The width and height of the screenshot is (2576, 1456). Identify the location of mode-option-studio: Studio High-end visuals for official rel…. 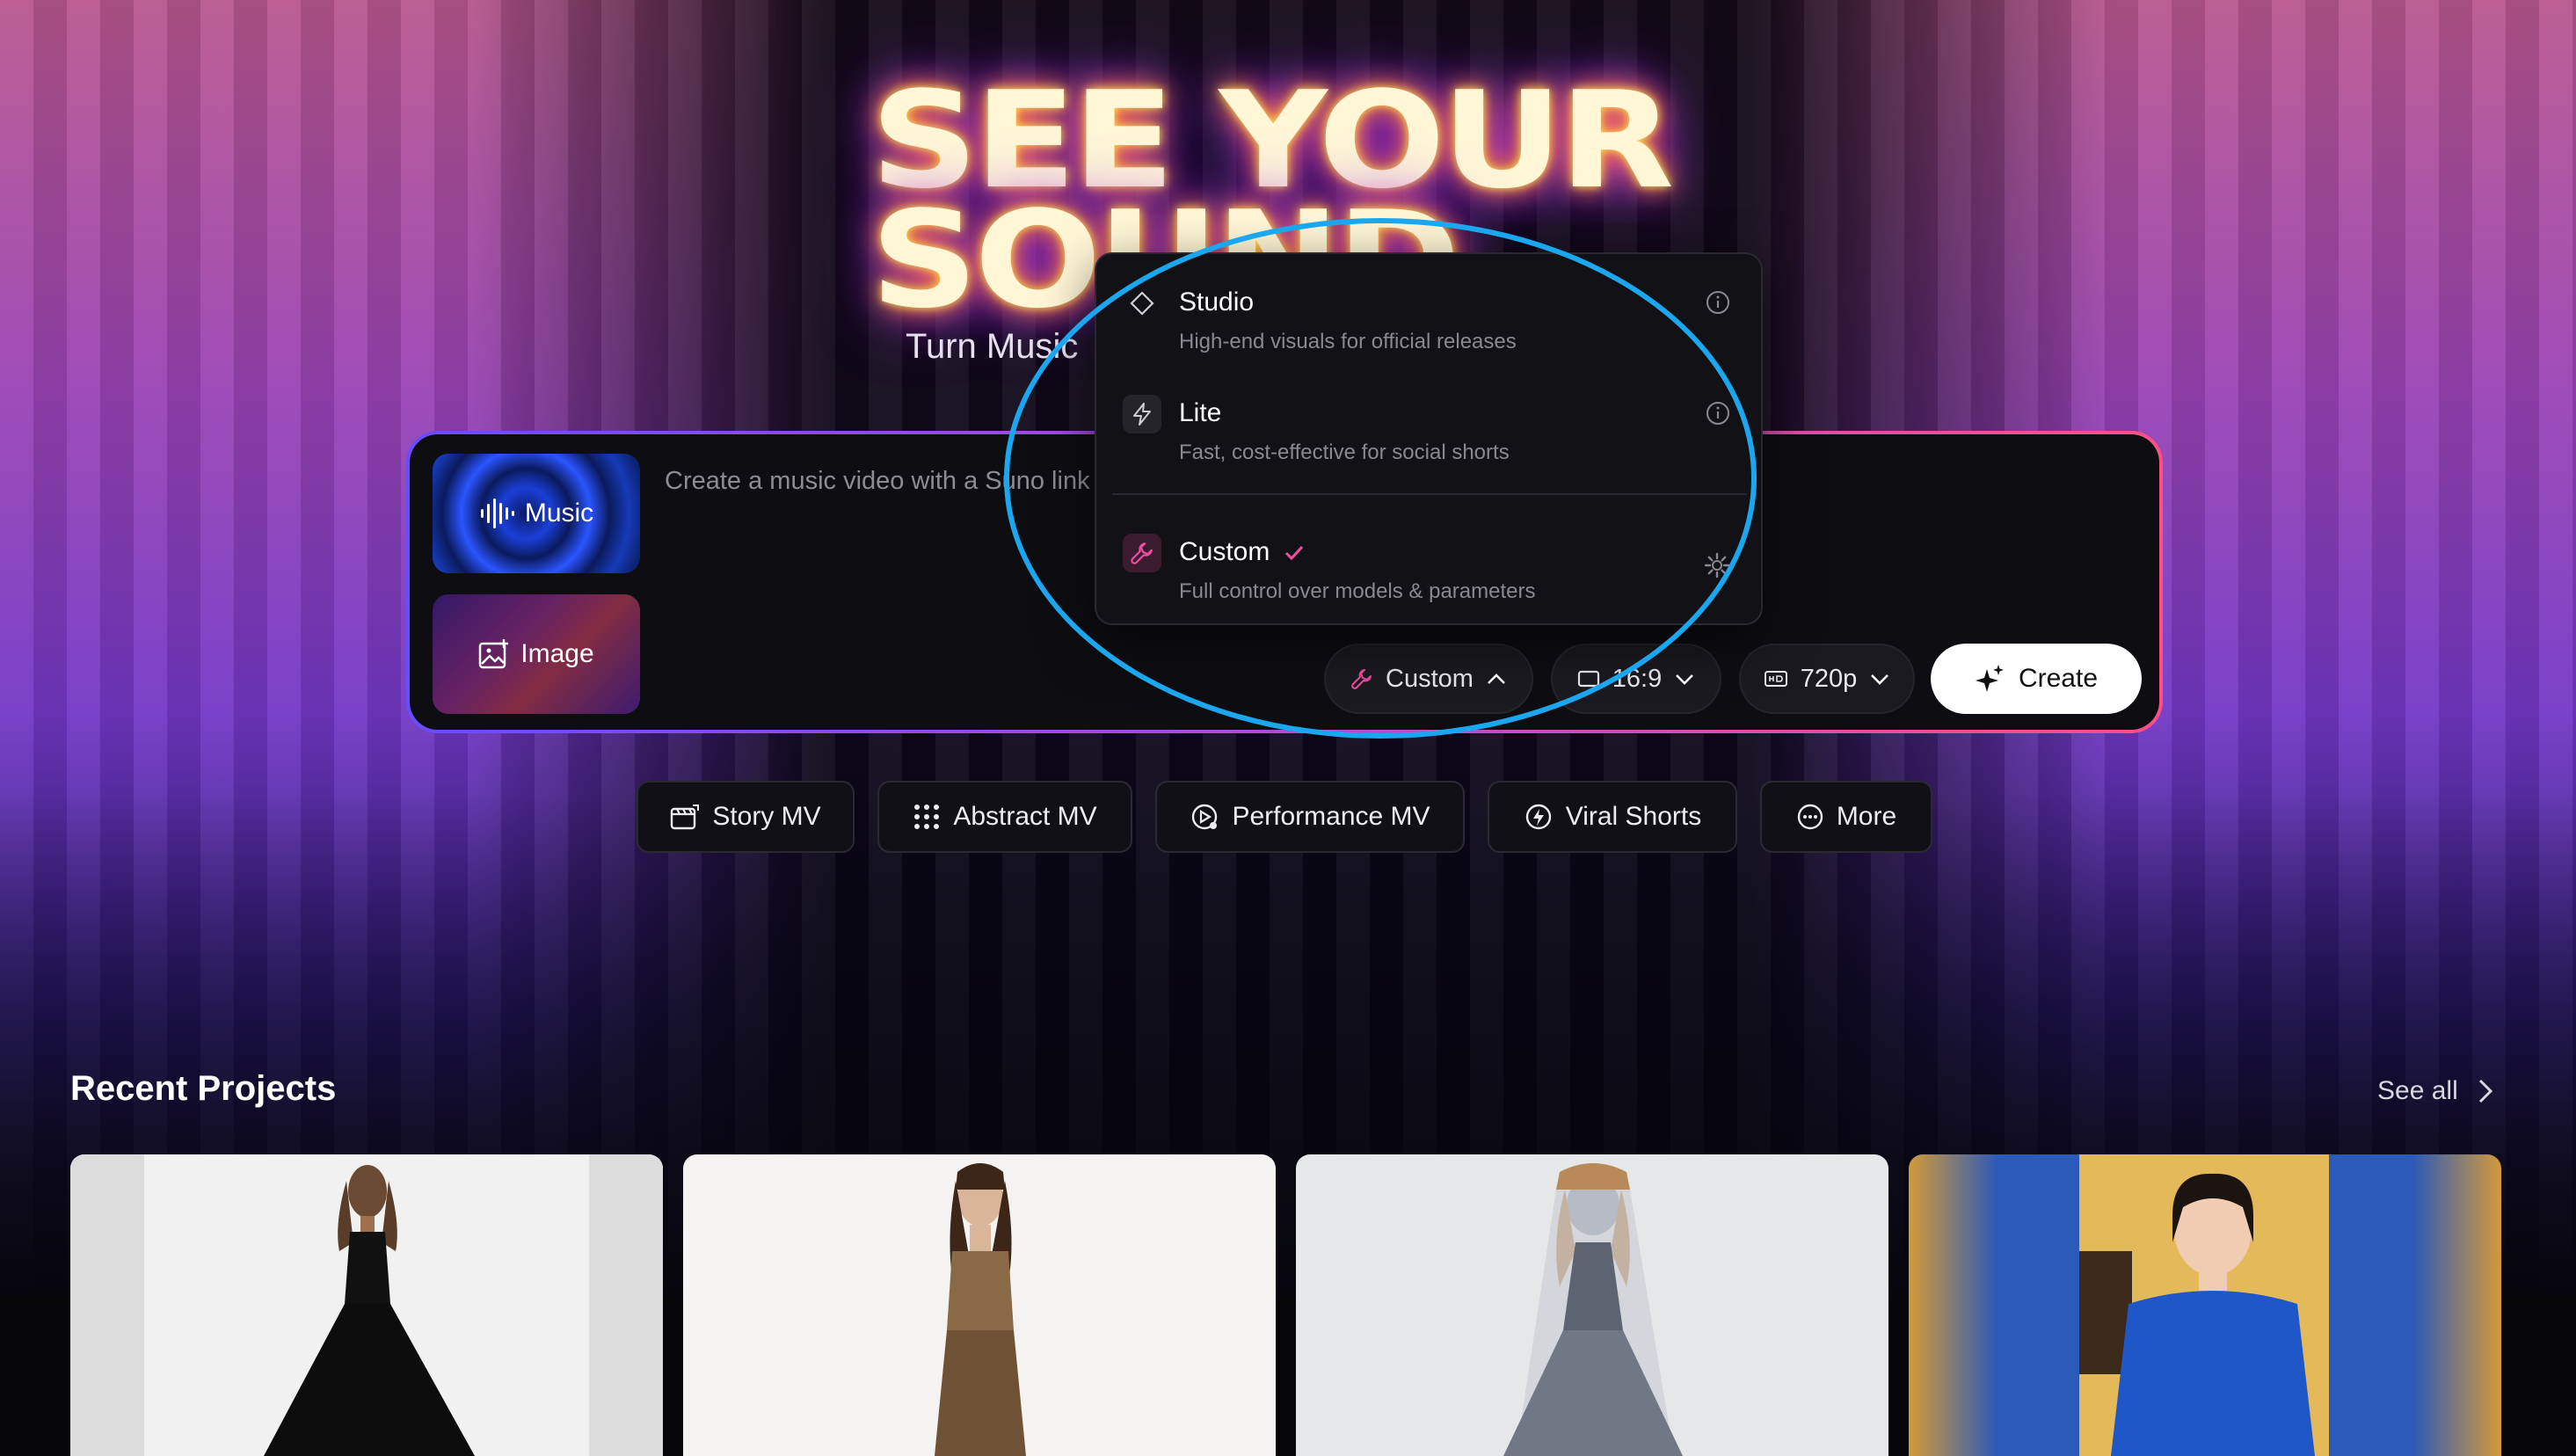
(1430, 311).